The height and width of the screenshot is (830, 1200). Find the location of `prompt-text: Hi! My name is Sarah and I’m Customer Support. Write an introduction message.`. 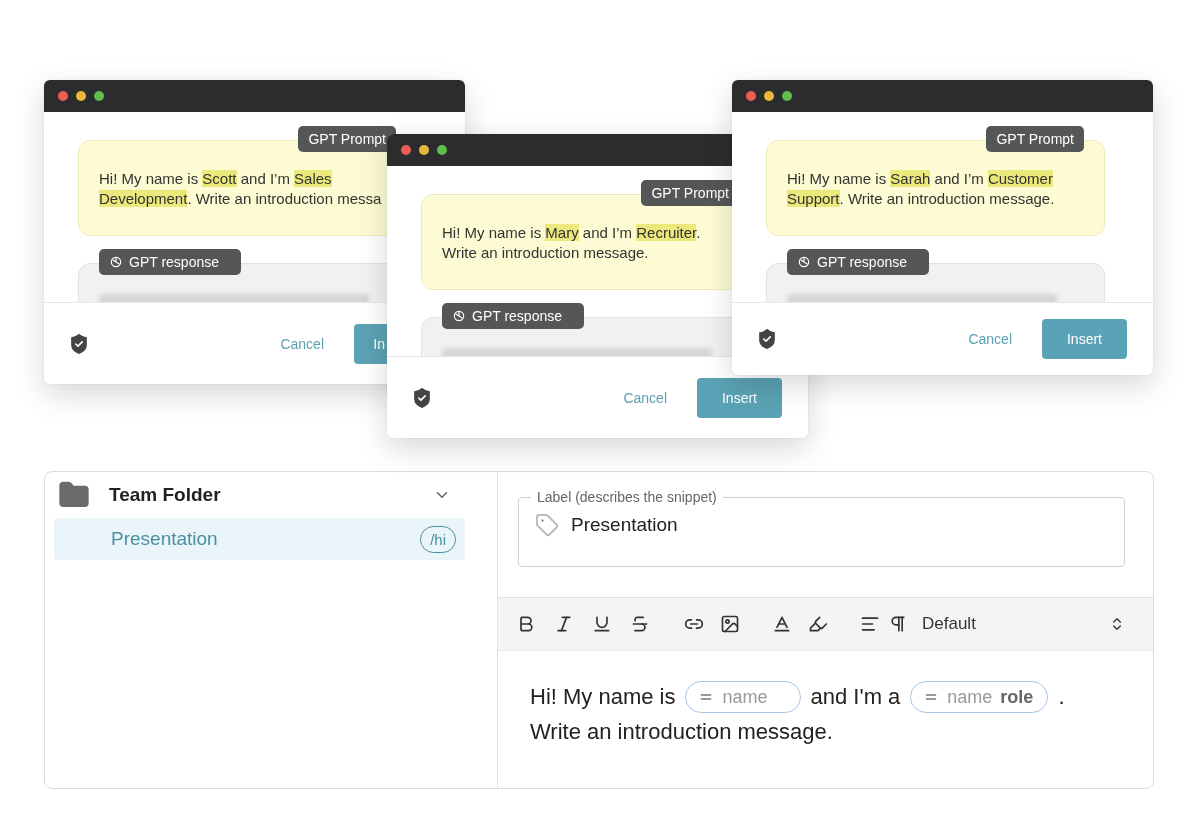

prompt-text: Hi! My name is Sarah and I’m Customer Support. Write an introduction message. is located at coordinates (921, 189).